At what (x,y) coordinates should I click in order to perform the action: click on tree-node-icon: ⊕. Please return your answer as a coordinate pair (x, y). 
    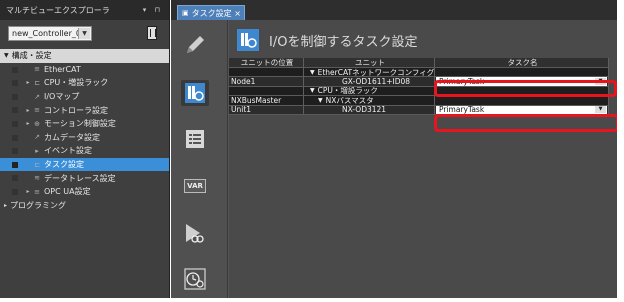
    Looking at the image, I should click on (37, 123).